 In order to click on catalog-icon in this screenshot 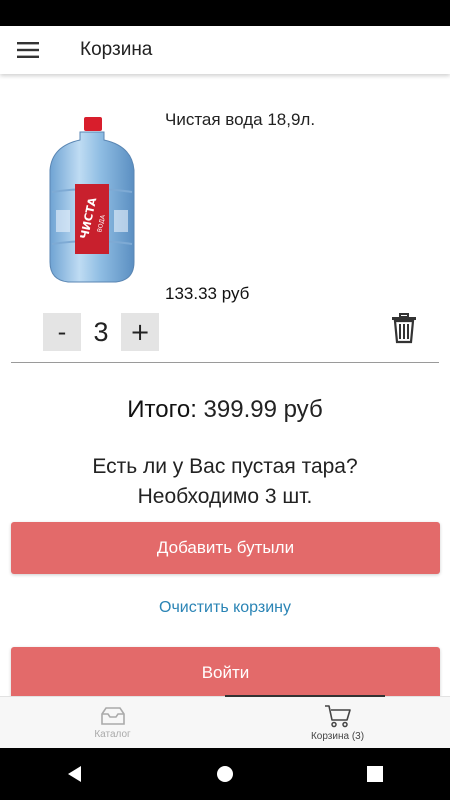, I will do `click(112, 715)`.